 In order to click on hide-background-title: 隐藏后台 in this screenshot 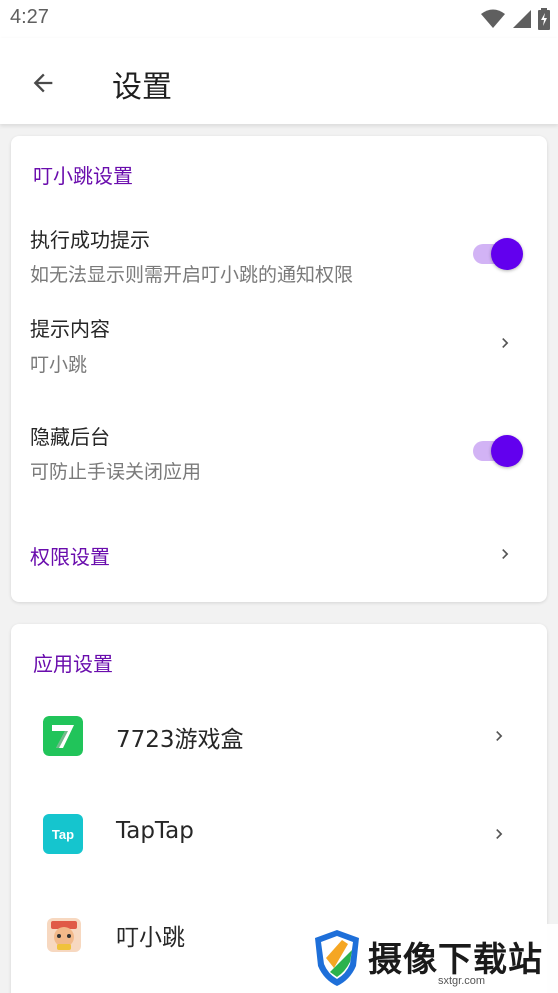, I will do `click(70, 437)`.